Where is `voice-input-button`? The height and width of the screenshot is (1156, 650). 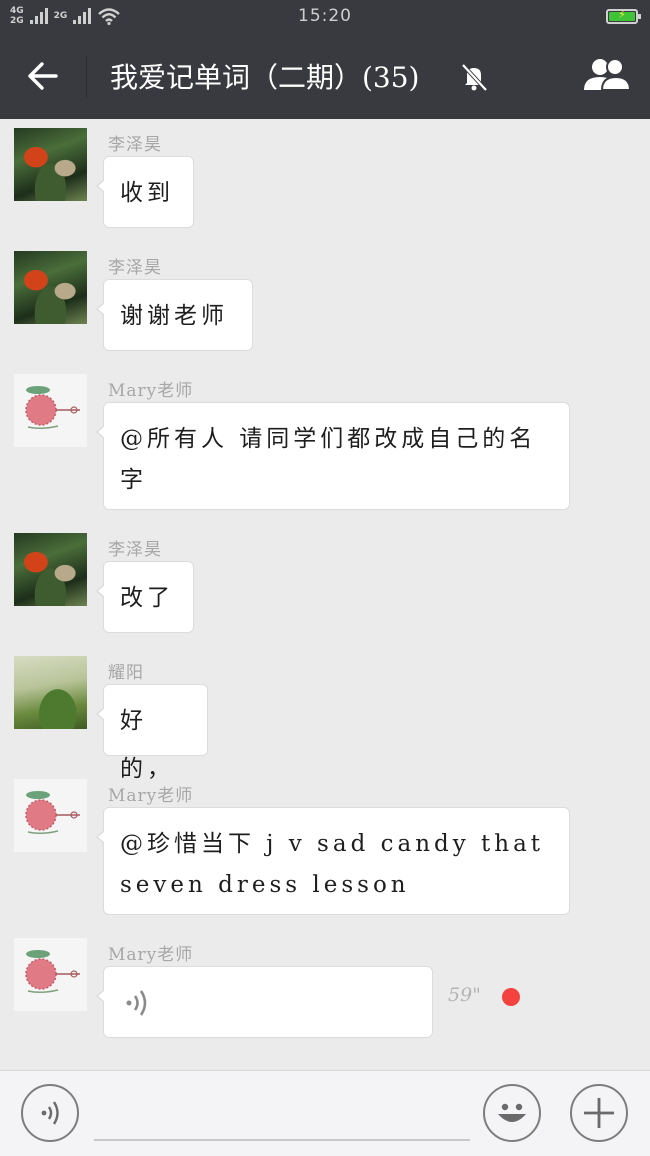 voice-input-button is located at coordinates (50, 1113).